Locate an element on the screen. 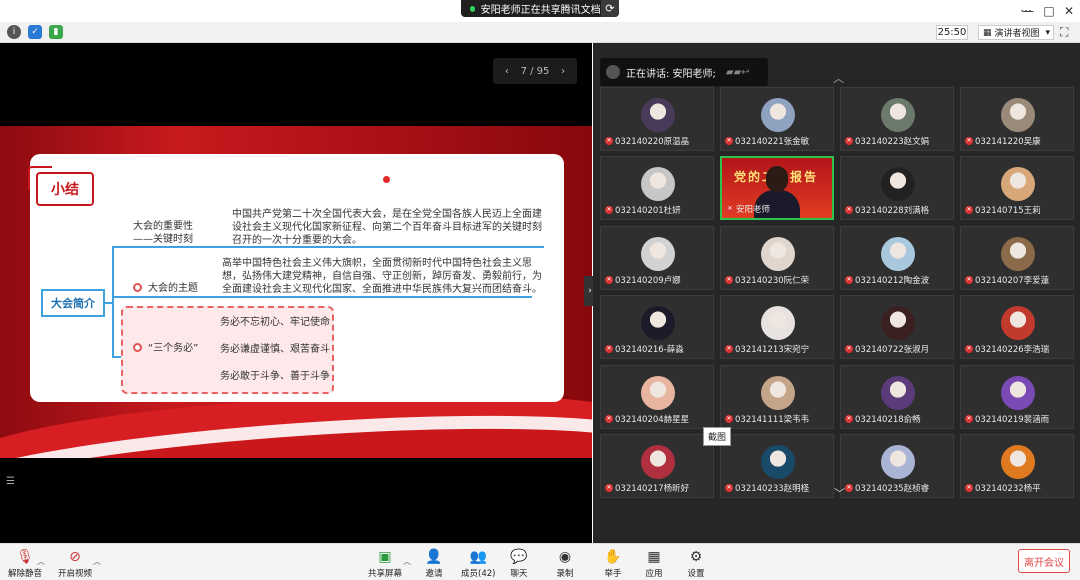 This screenshot has width=1080, height=580. participant-tile: 党的二十报告✕安阳老师 is located at coordinates (777, 188).